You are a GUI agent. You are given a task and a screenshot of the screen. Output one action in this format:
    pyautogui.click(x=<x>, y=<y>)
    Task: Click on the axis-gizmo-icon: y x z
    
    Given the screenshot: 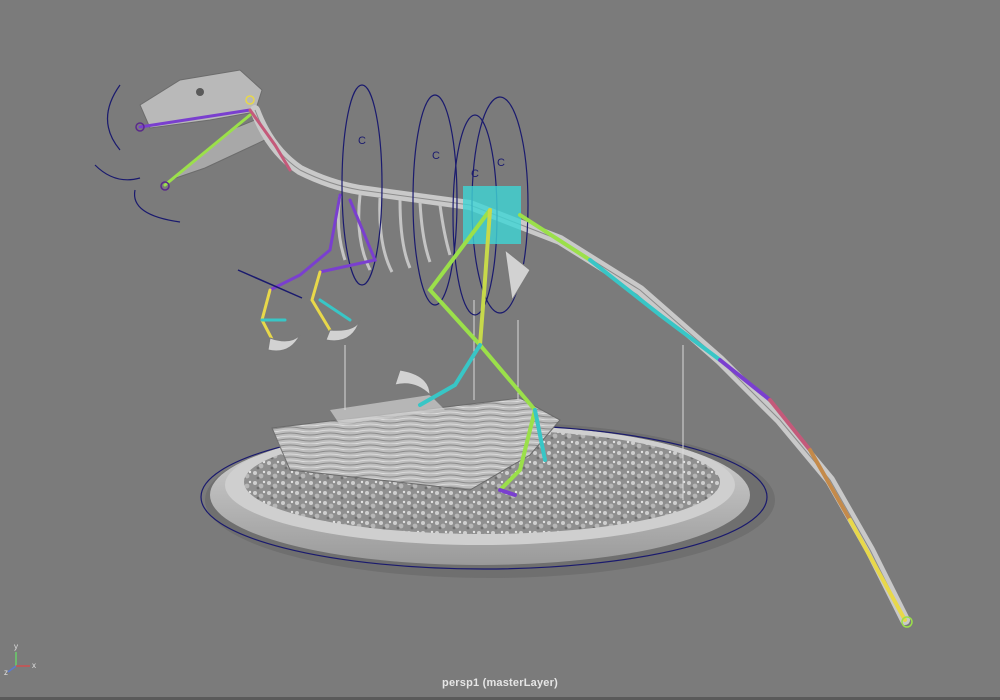 What is the action you would take?
    pyautogui.click(x=24, y=660)
    